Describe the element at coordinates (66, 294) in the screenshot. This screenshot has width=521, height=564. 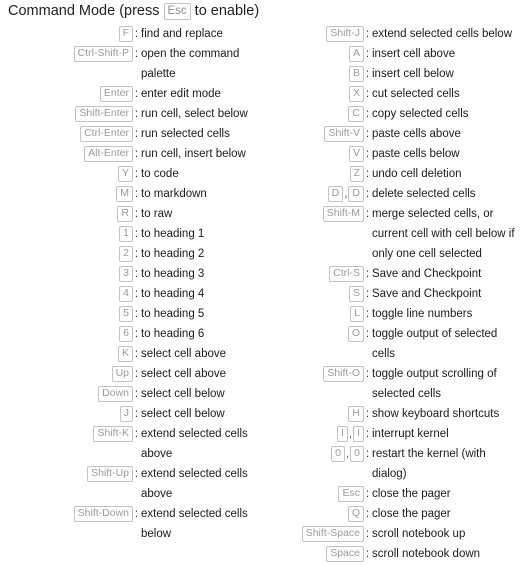
I see `shortcut-keys: 4` at that location.